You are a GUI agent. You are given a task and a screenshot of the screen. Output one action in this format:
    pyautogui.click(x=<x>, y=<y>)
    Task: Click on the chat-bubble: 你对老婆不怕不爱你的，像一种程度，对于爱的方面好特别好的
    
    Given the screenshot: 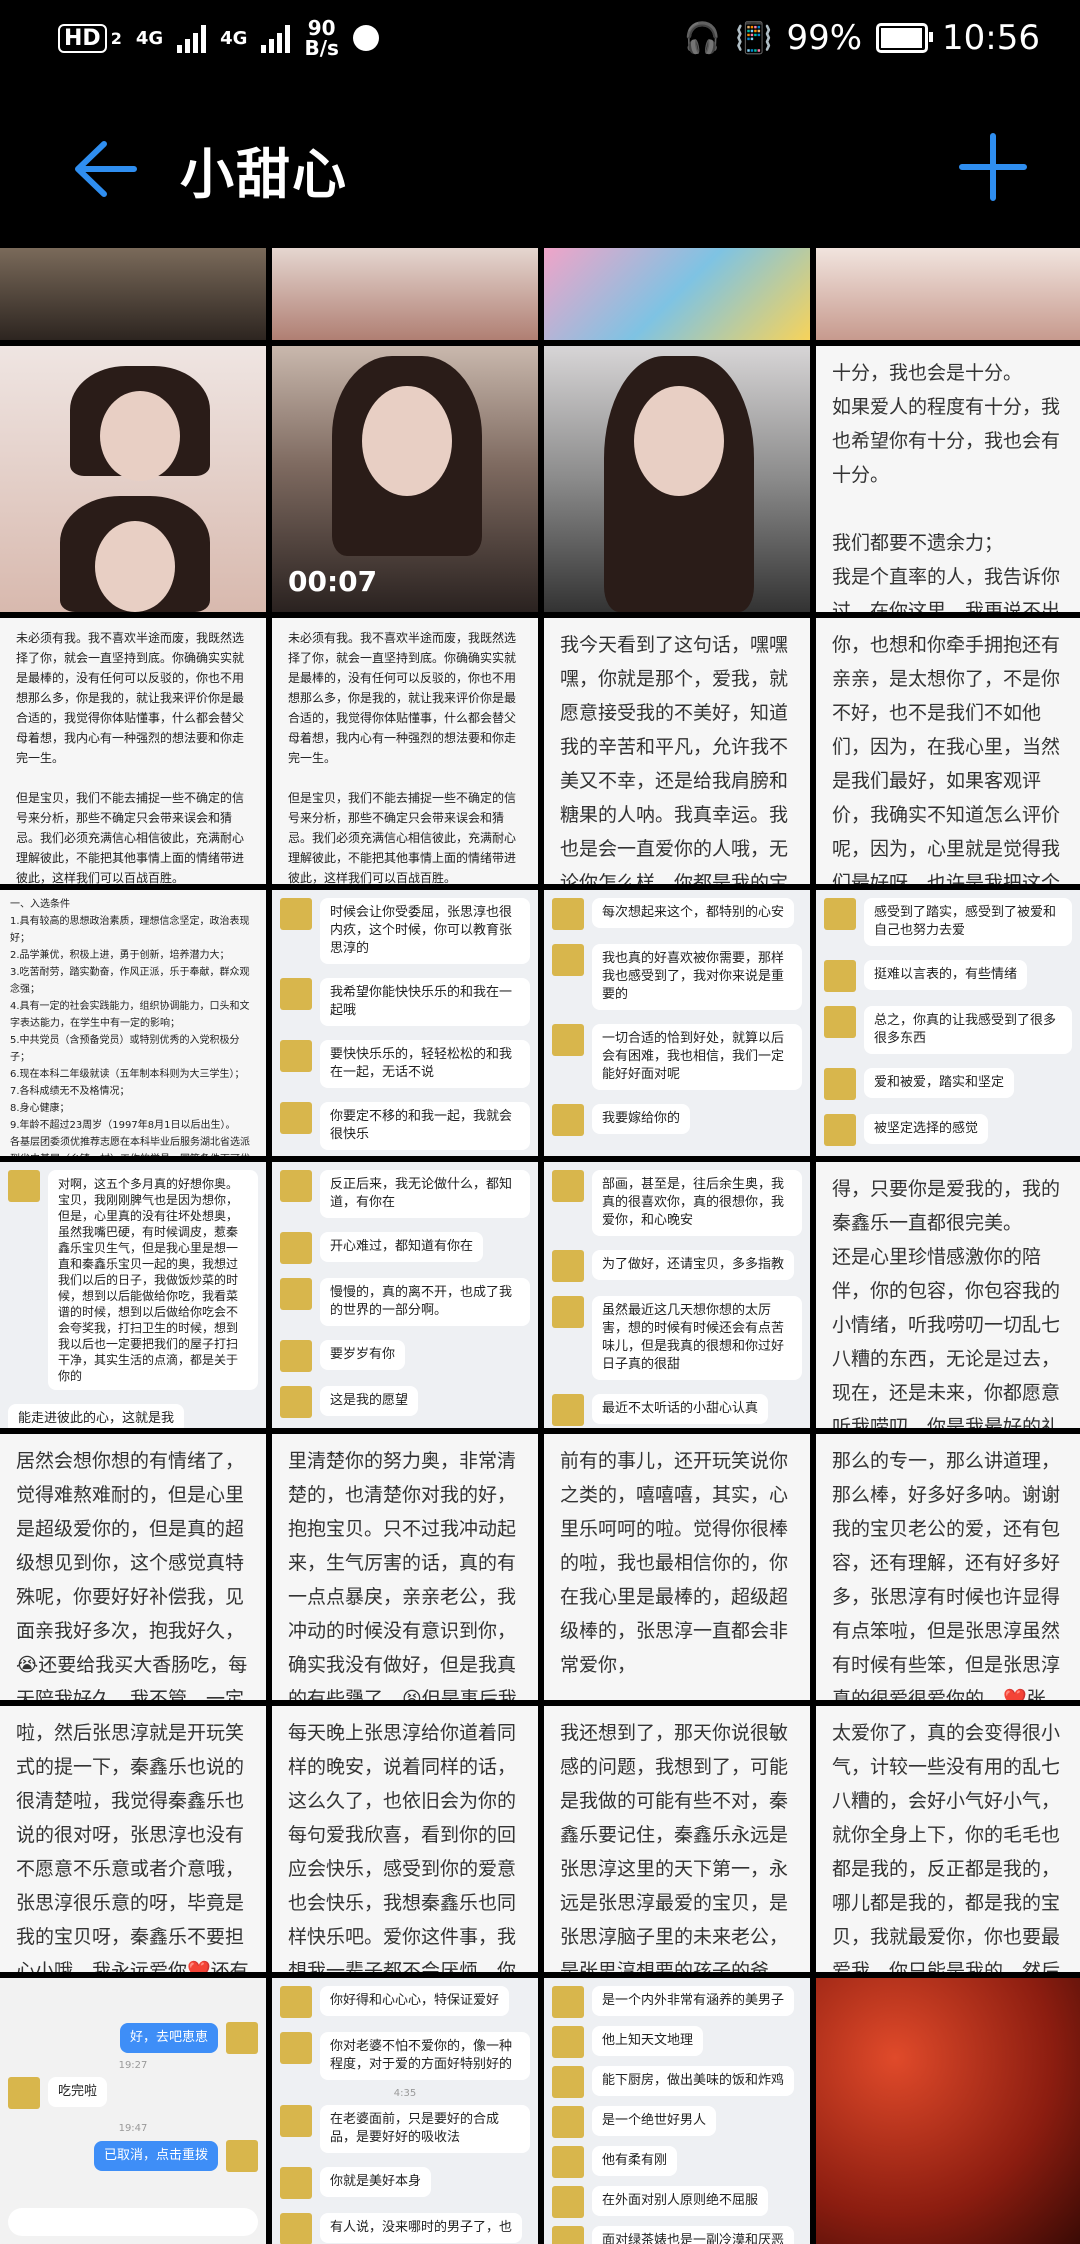 What is the action you would take?
    pyautogui.click(x=425, y=2056)
    